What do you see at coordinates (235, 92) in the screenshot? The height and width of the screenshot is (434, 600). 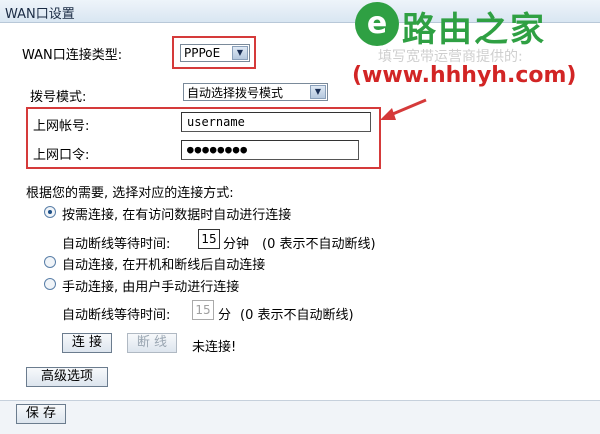 I see `dial-mode-value: 自动选择拨号模式` at bounding box center [235, 92].